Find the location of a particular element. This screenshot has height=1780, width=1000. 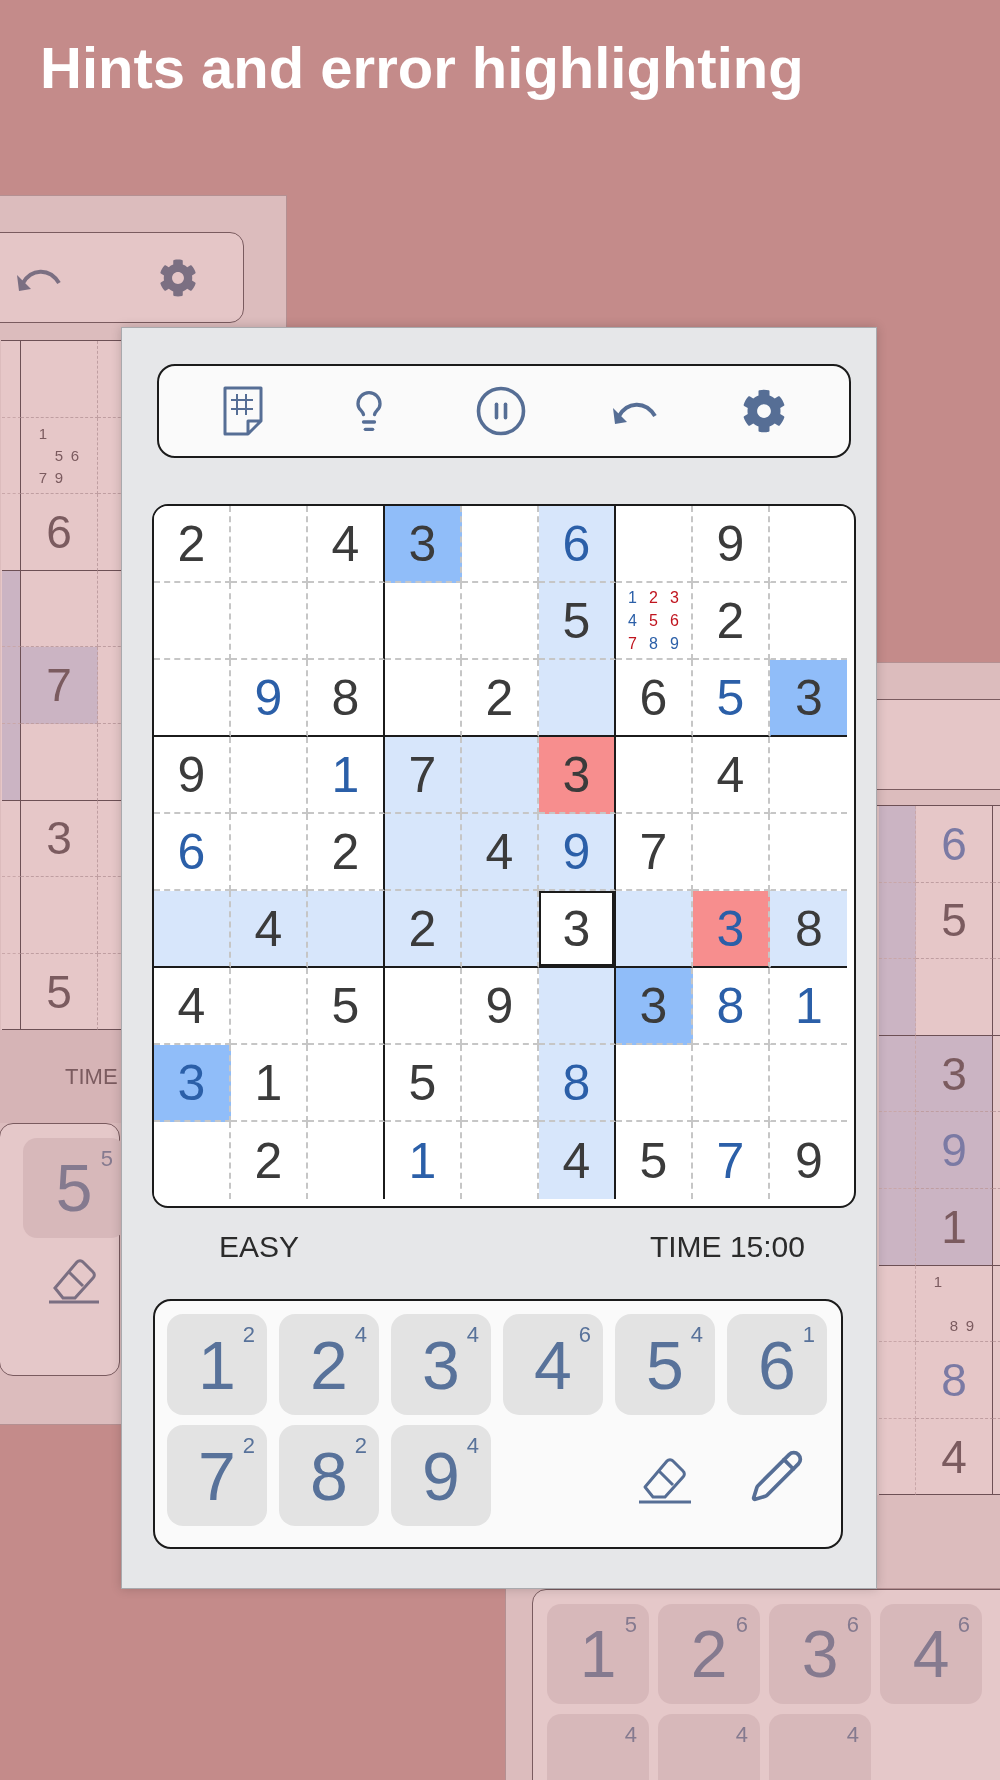

board-cell: 1 5 6 7 9 is located at coordinates (59, 456).